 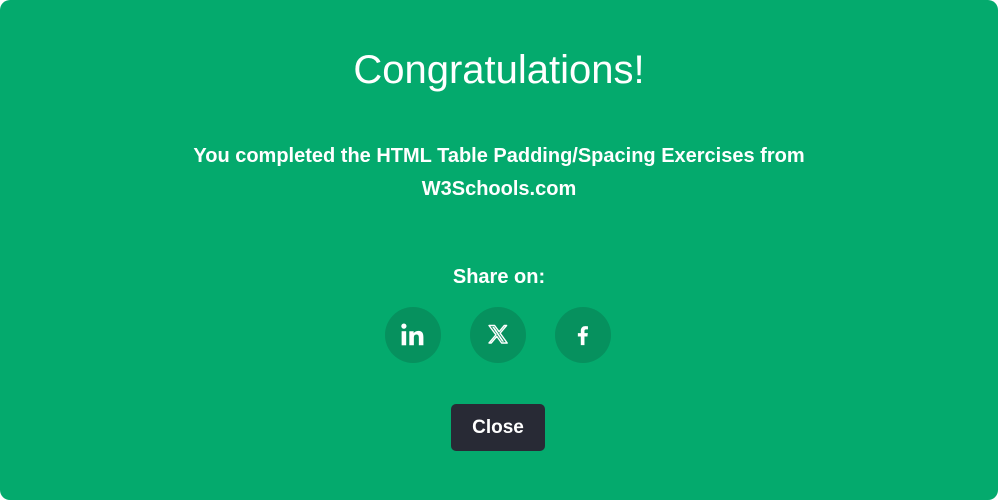 I want to click on x-icon, so click(x=498, y=334).